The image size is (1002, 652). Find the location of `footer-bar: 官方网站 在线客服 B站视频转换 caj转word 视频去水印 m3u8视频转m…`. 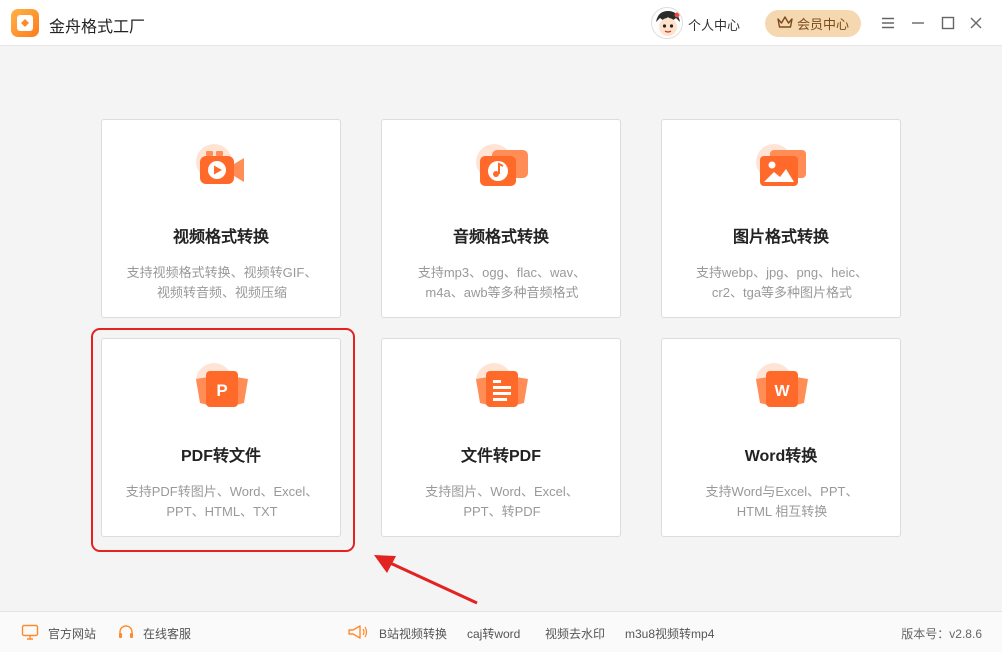

footer-bar: 官方网站 在线客服 B站视频转换 caj转word 视频去水印 m3u8视频转m… is located at coordinates (501, 631).